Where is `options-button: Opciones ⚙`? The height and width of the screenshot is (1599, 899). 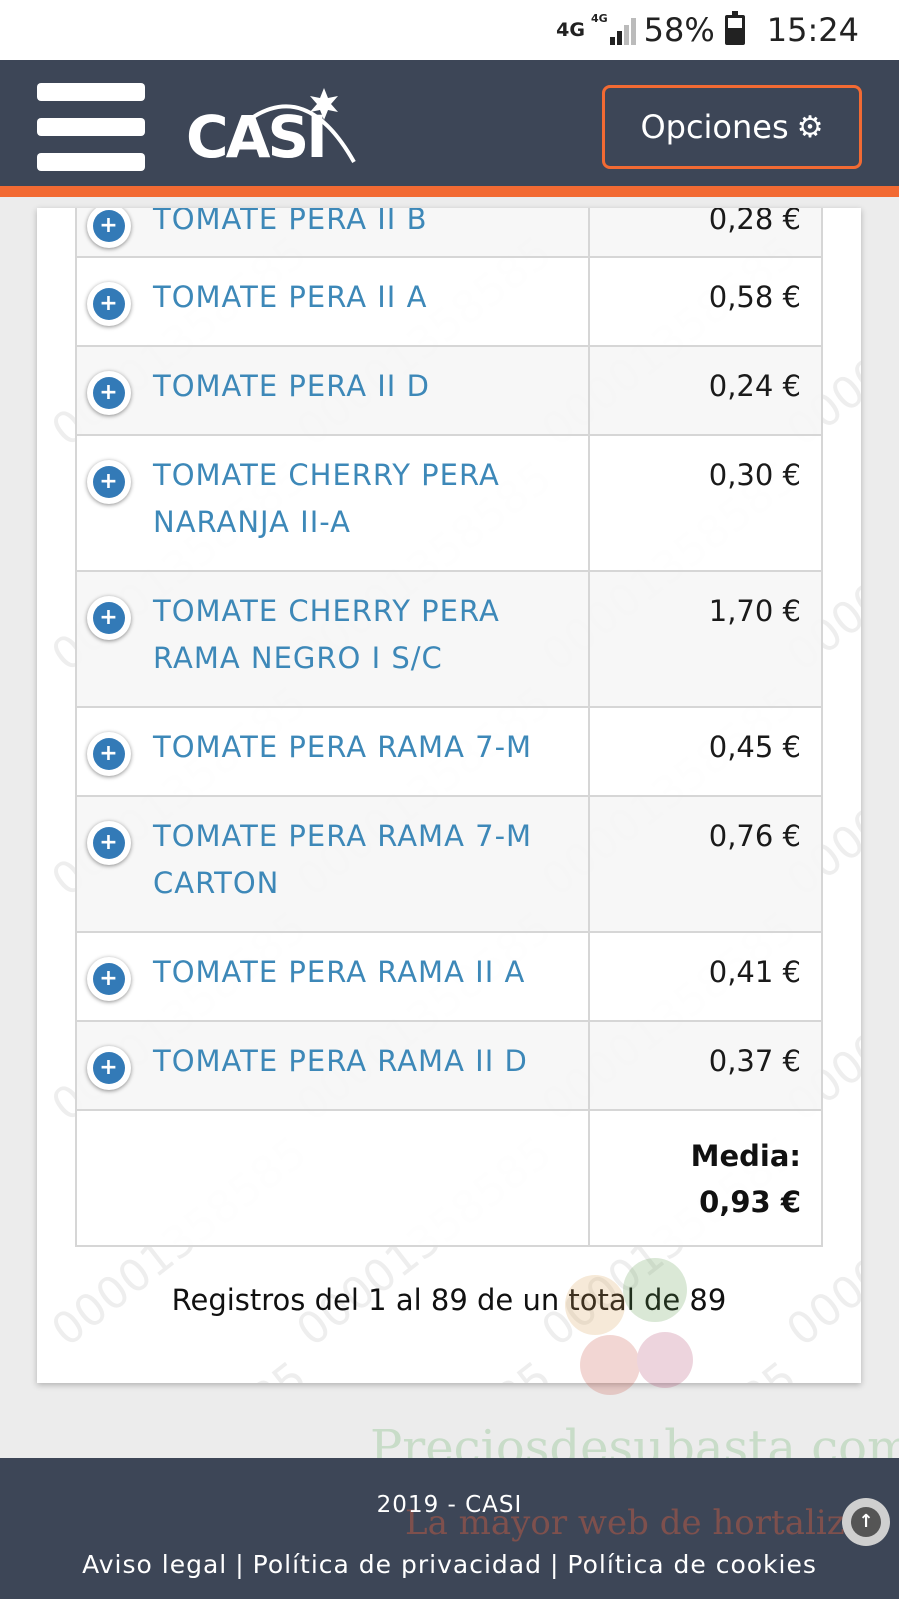
options-button: Opciones ⚙ is located at coordinates (732, 127).